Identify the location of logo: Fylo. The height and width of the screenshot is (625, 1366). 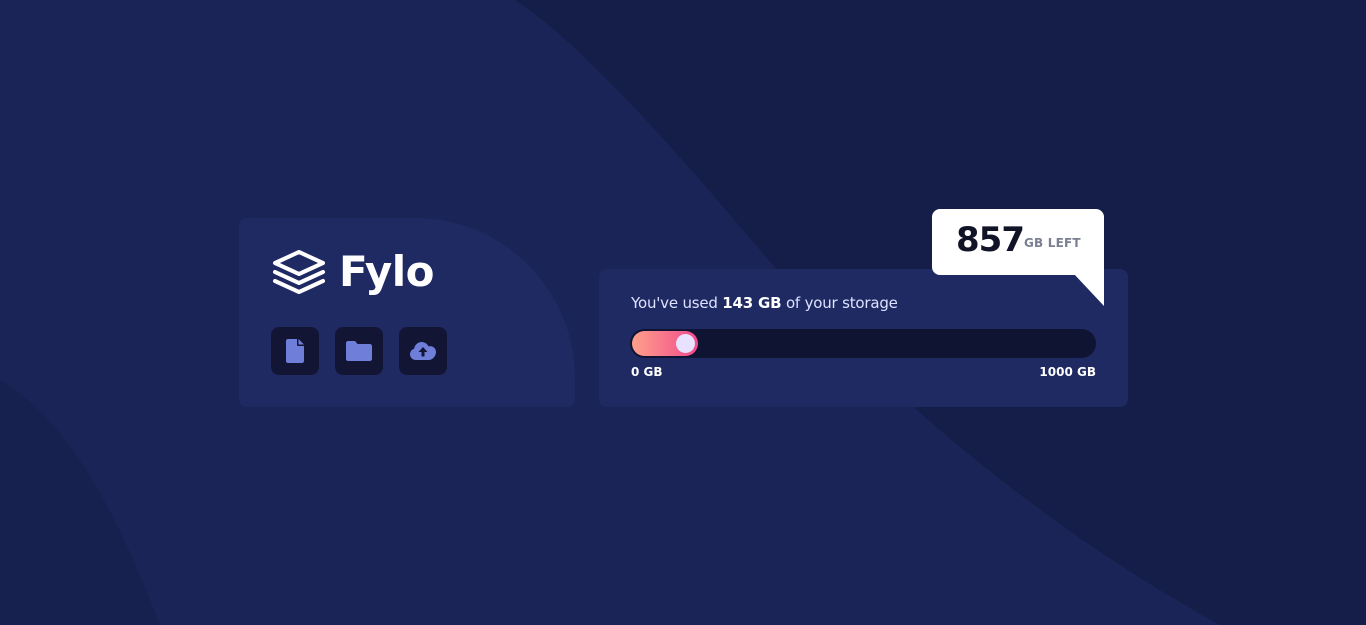
(353, 271).